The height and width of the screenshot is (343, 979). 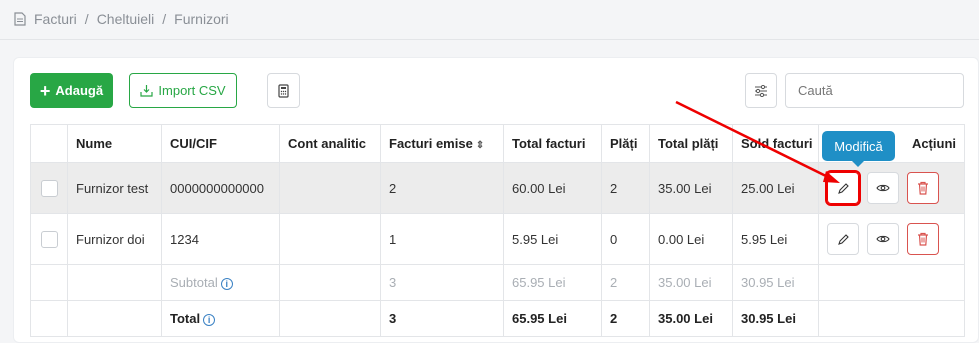 What do you see at coordinates (775, 239) in the screenshot?
I see `cell-sold: 5.95 Lei` at bounding box center [775, 239].